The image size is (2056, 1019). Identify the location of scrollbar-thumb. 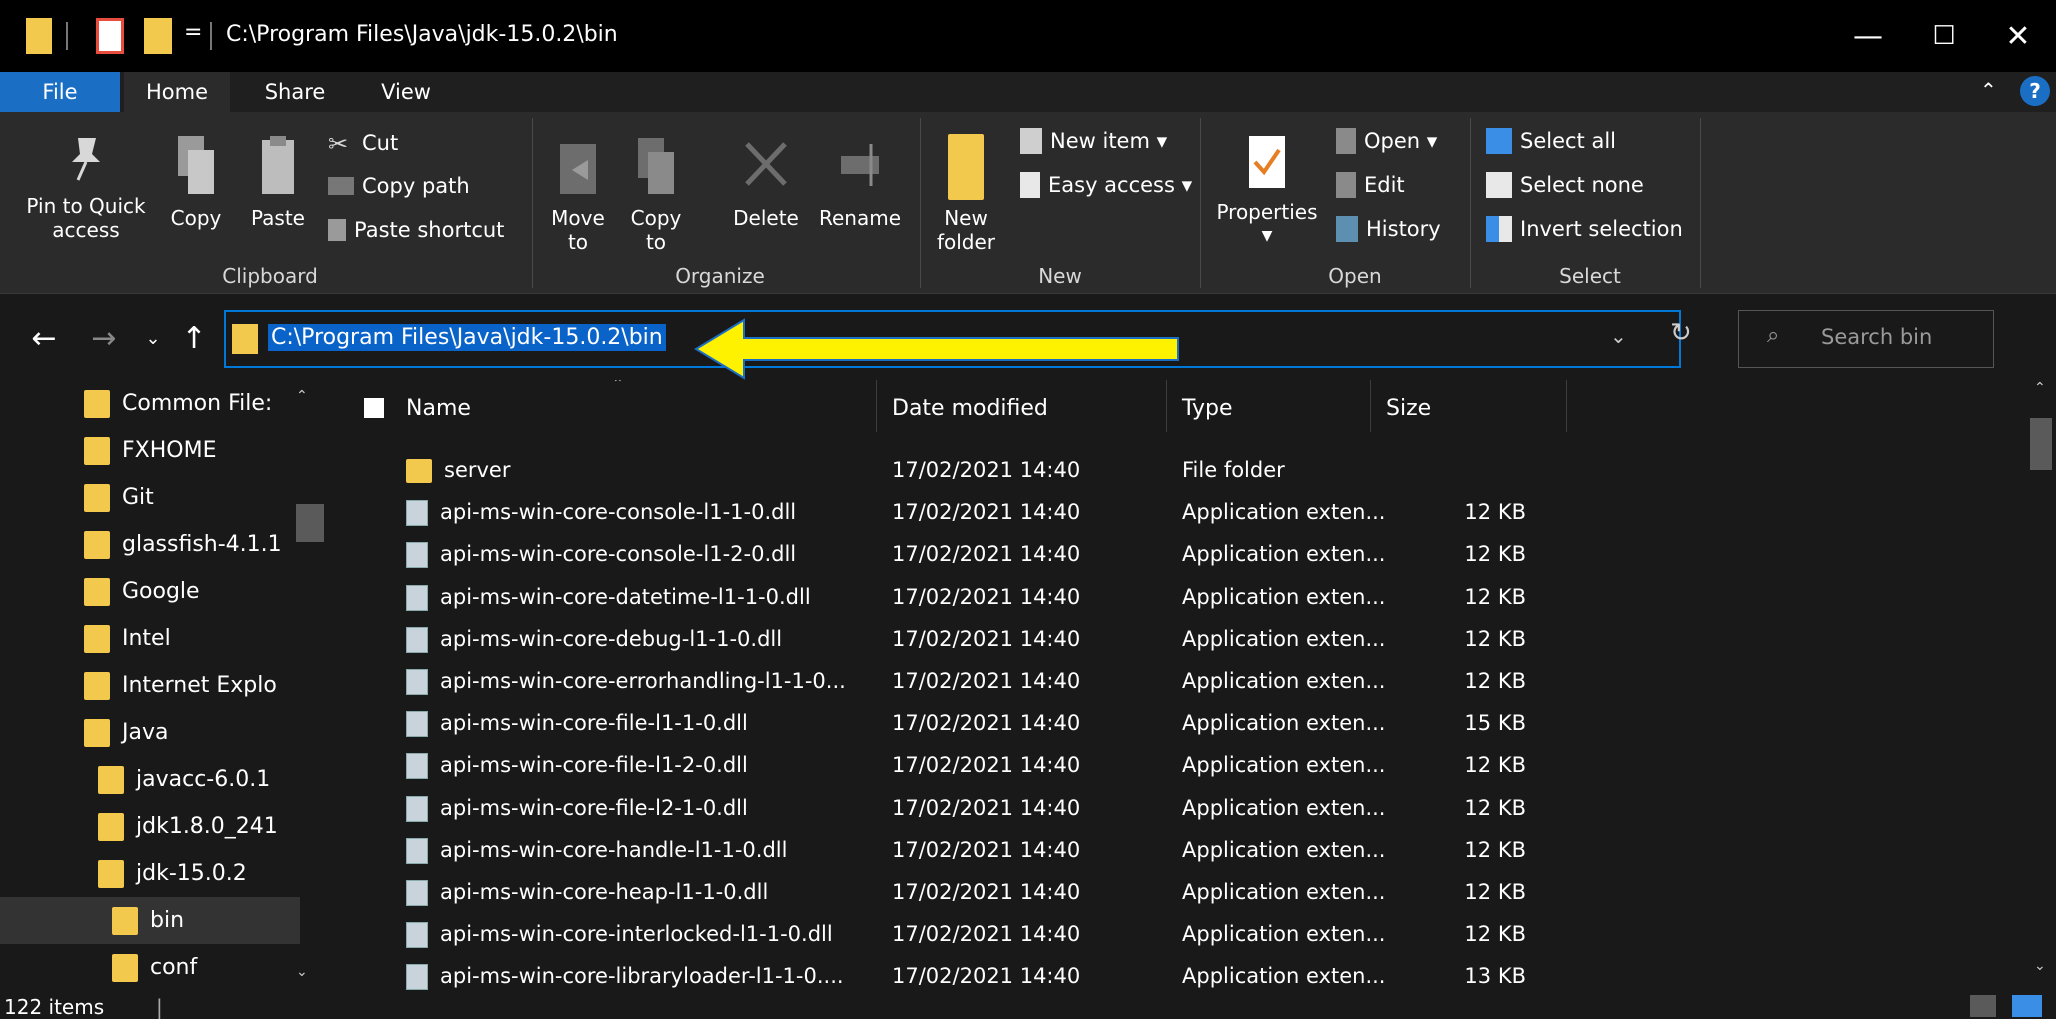
(2041, 444).